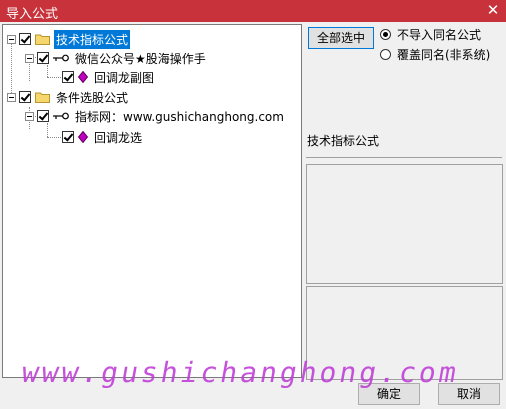 The width and height of the screenshot is (506, 409). Describe the element at coordinates (404, 224) in the screenshot. I see `formula-description-panel` at that location.